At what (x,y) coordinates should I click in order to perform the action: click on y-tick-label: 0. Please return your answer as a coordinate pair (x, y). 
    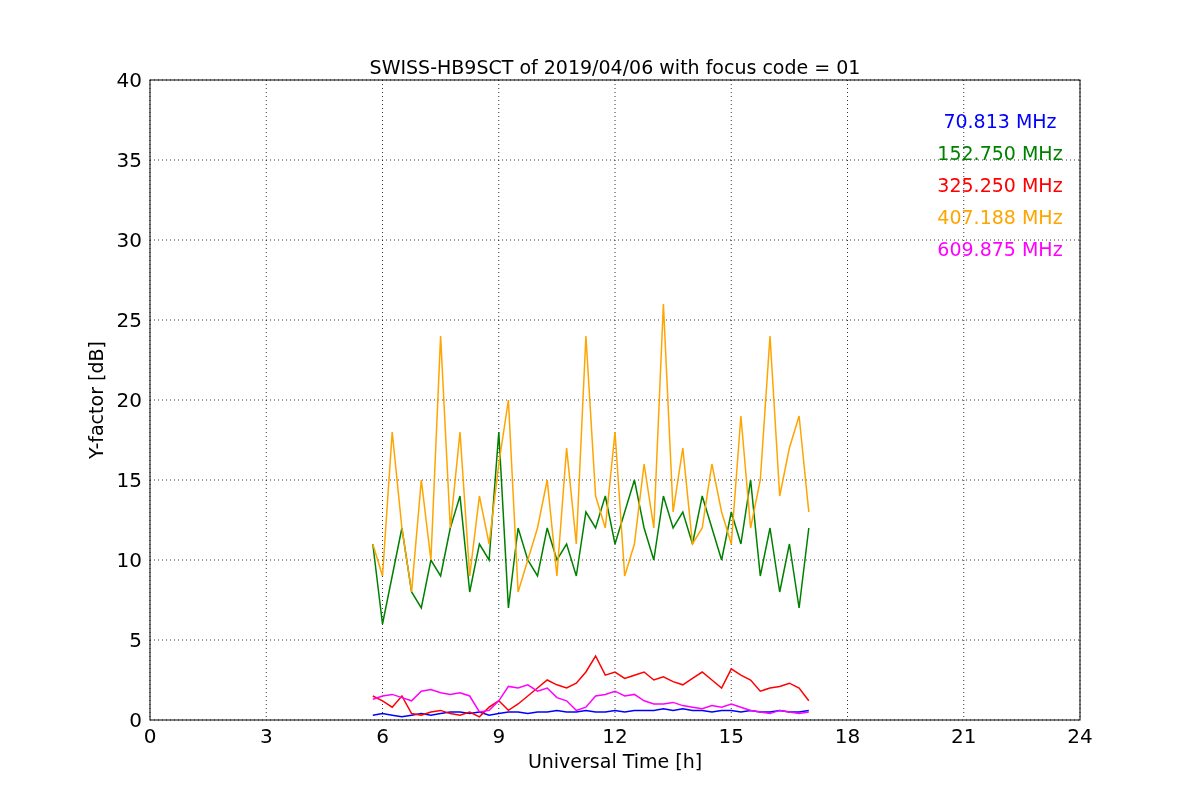
    Looking at the image, I should click on (135, 720).